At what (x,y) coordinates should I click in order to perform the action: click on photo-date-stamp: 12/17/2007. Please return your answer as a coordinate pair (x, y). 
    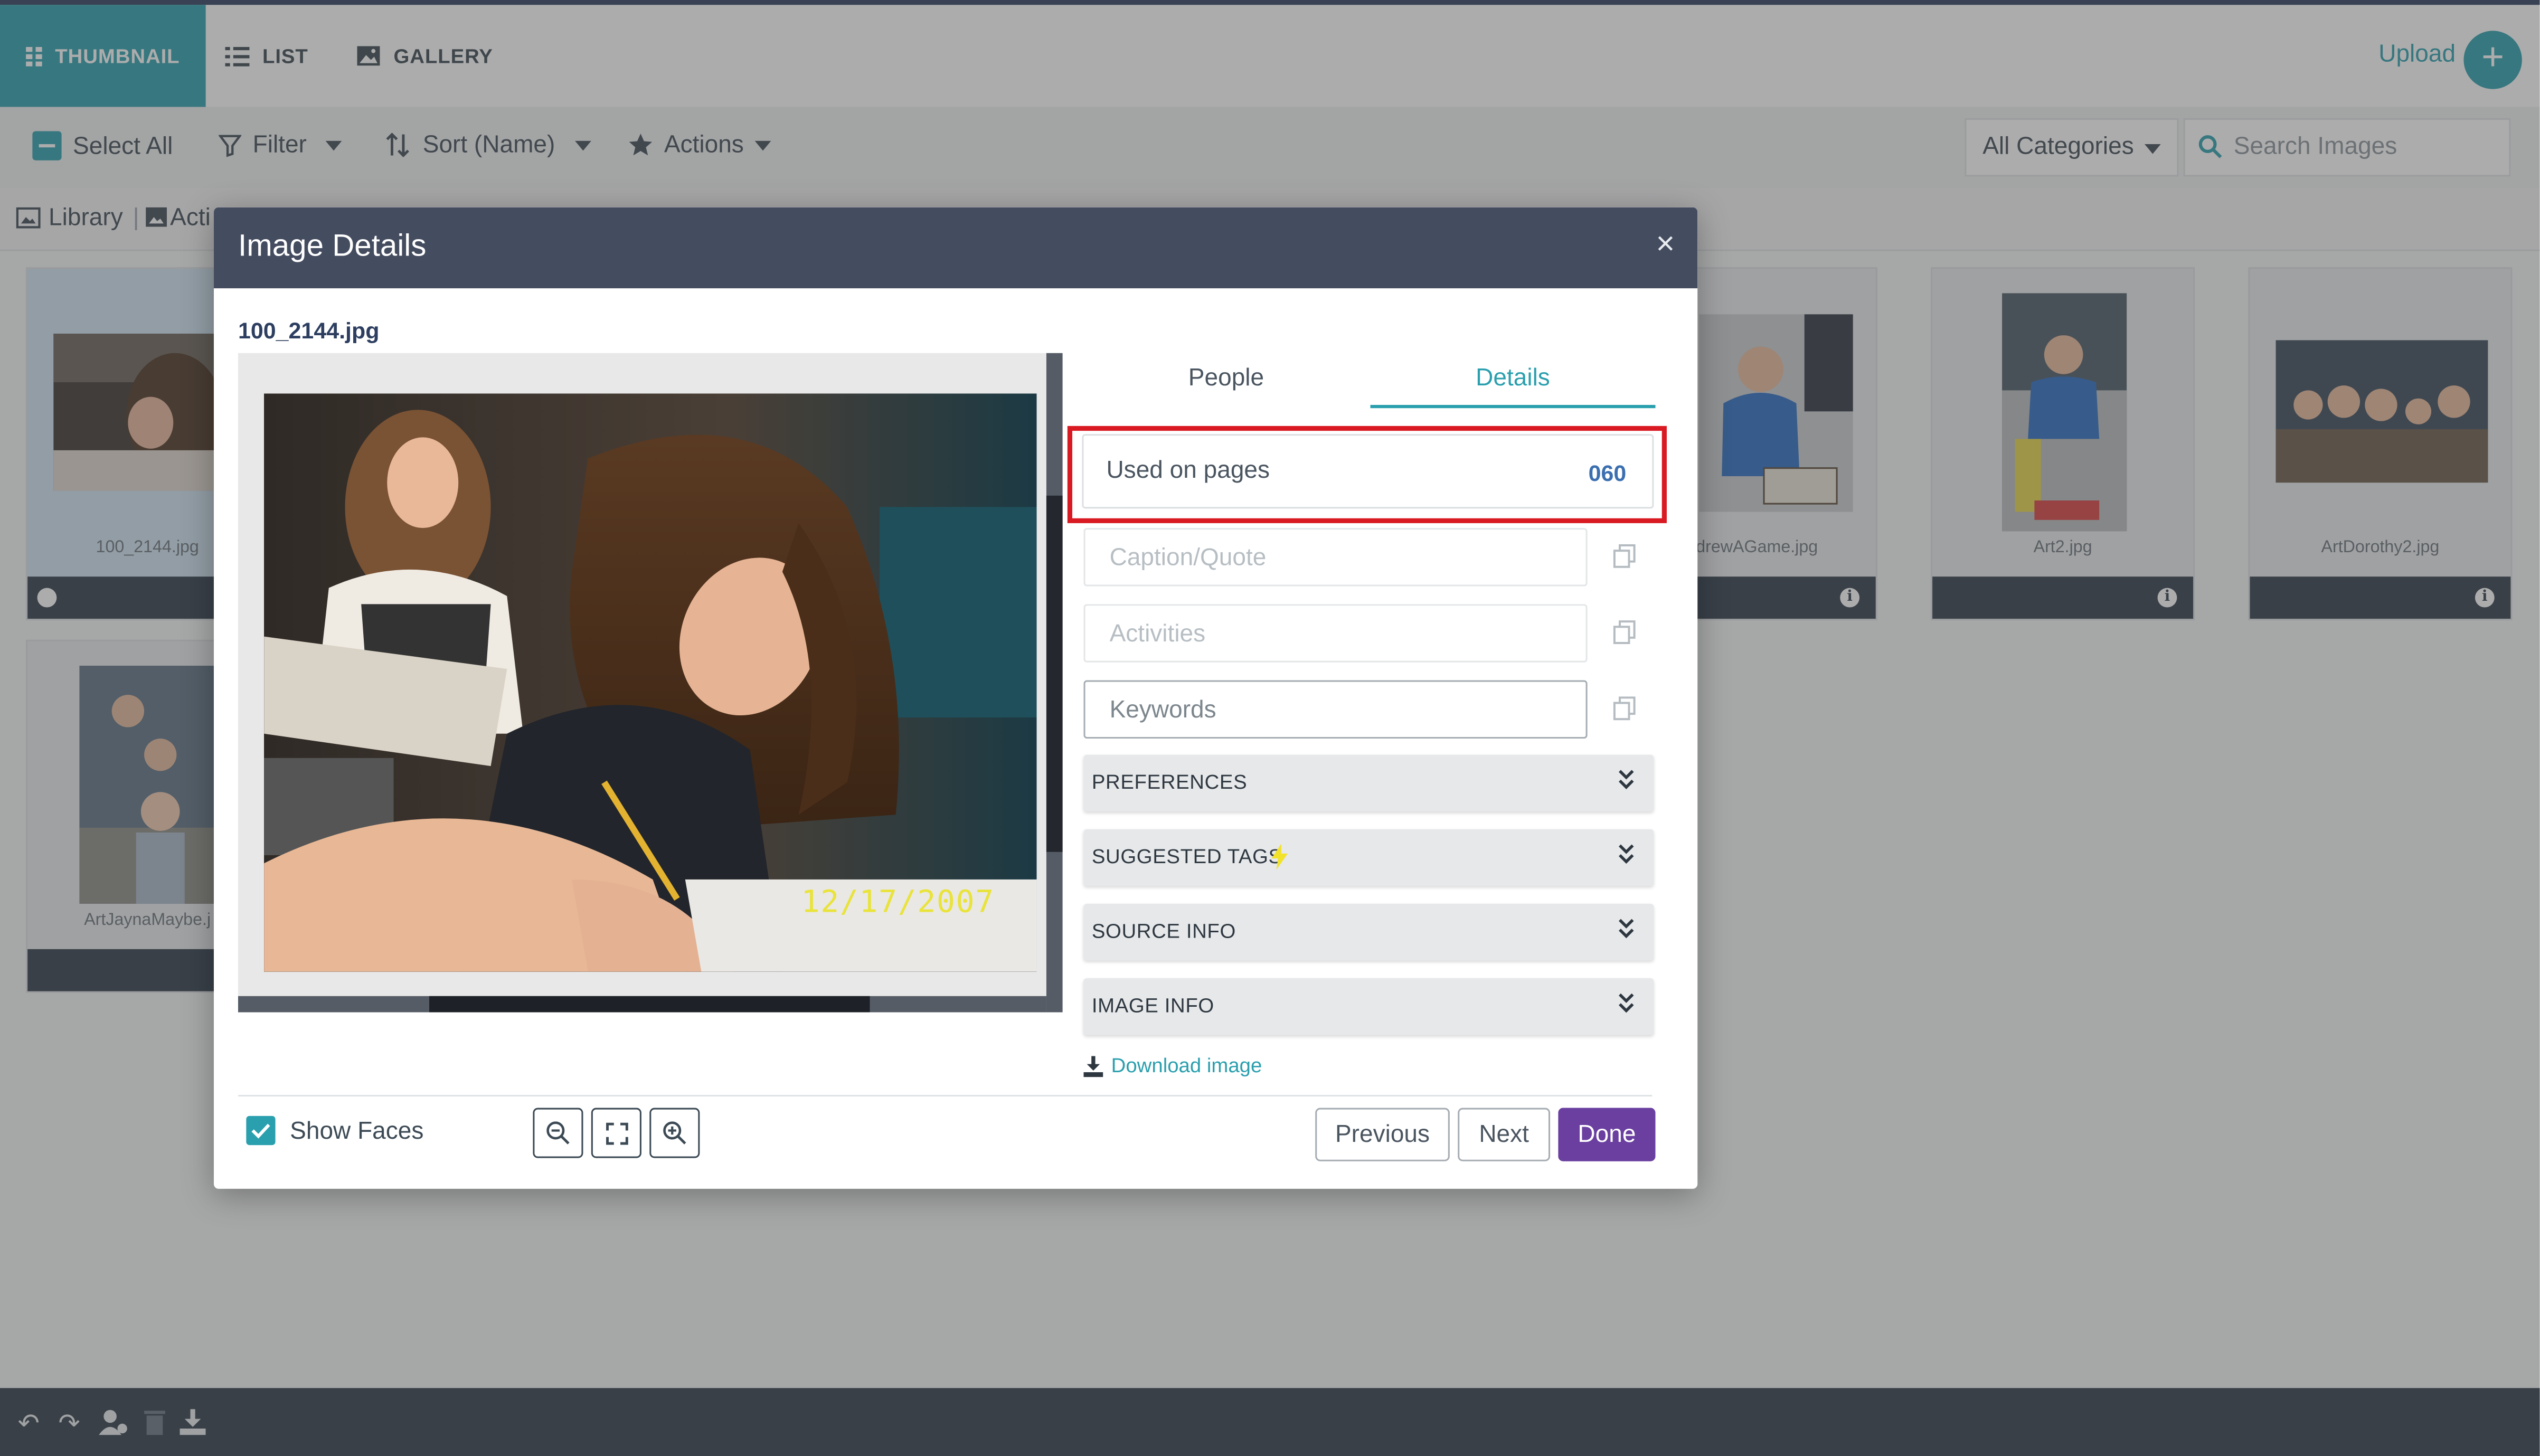
    Looking at the image, I should click on (898, 902).